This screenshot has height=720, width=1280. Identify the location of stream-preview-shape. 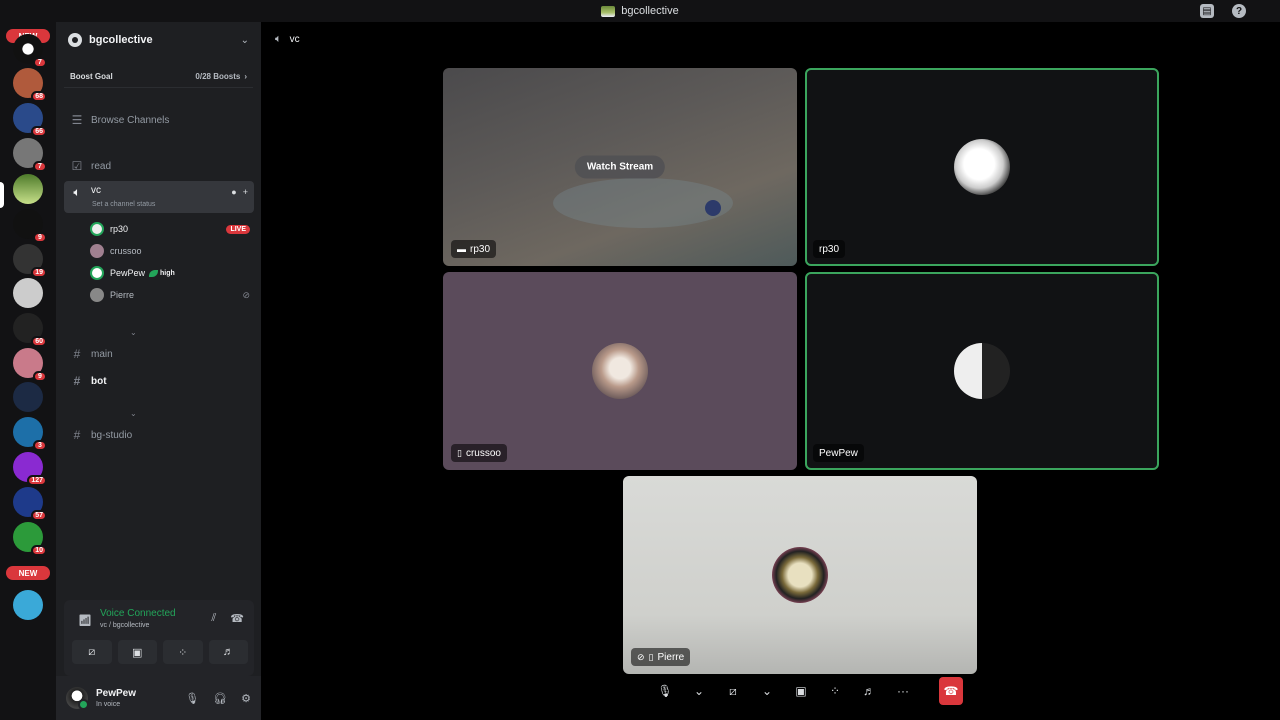
(713, 208).